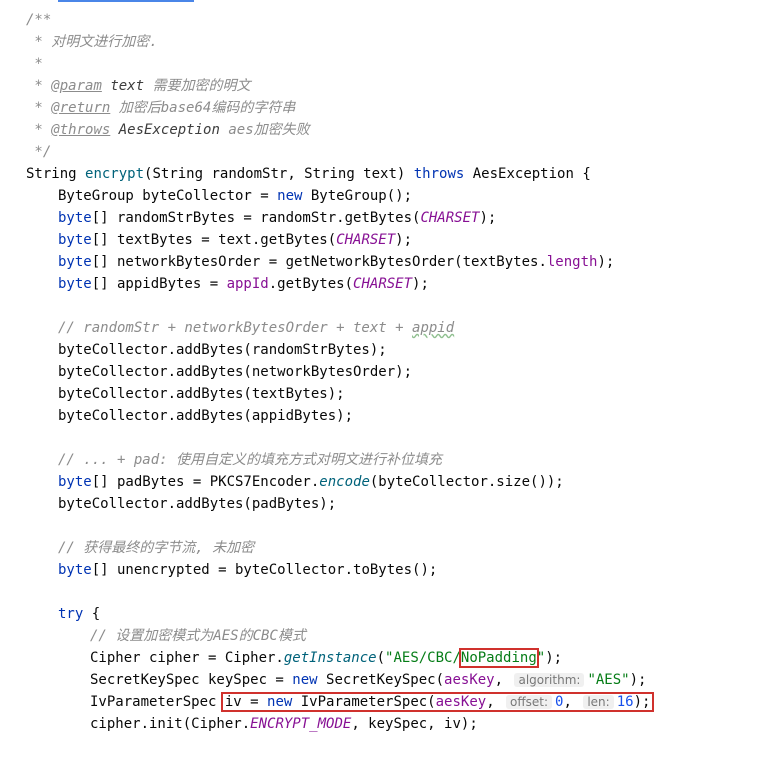 The image size is (783, 757). What do you see at coordinates (404, 460) in the screenshot?
I see `code-comment: // ... + pad: 使用自定义的填充方式对明文进行补位填充` at bounding box center [404, 460].